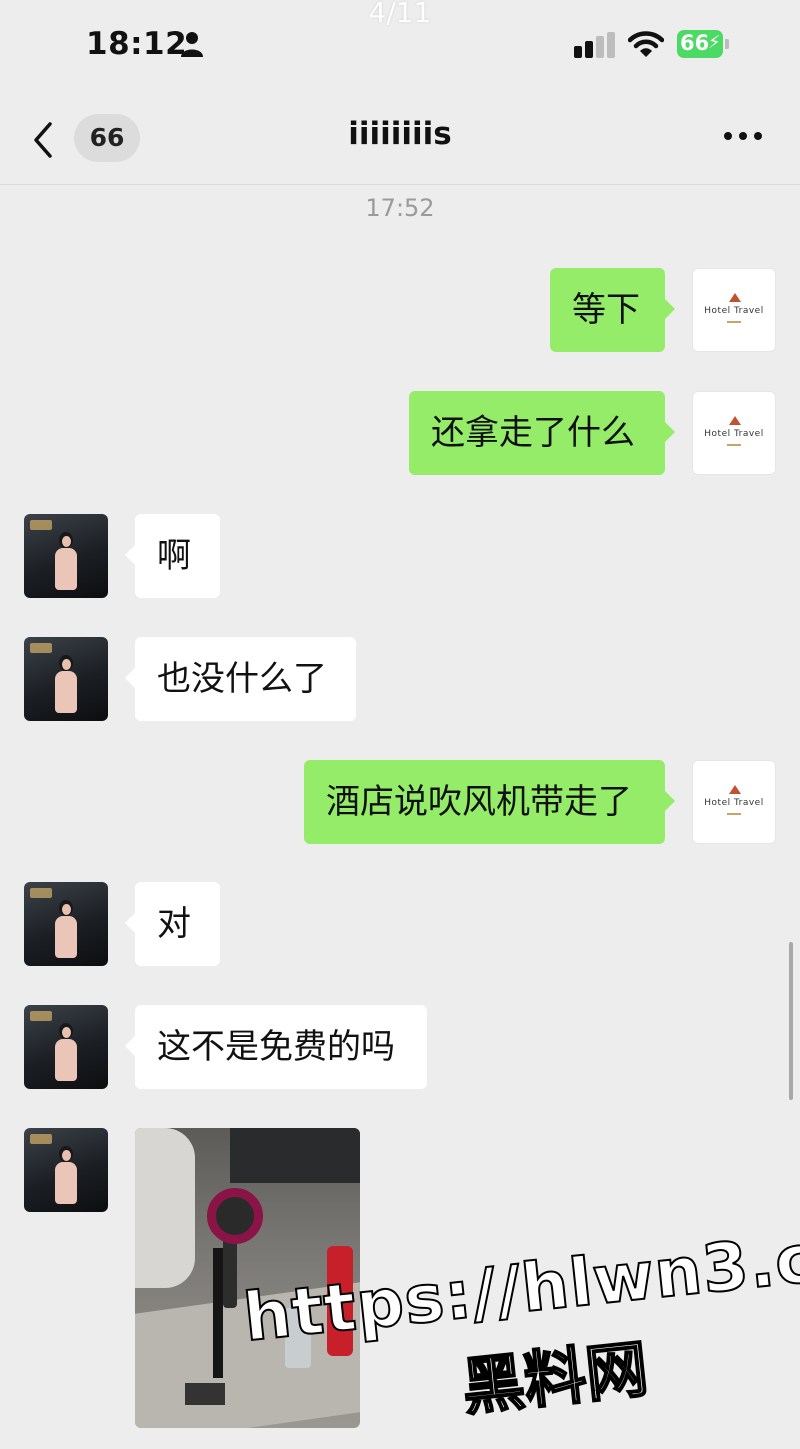 This screenshot has width=800, height=1449. I want to click on more-dots-icon, so click(744, 138).